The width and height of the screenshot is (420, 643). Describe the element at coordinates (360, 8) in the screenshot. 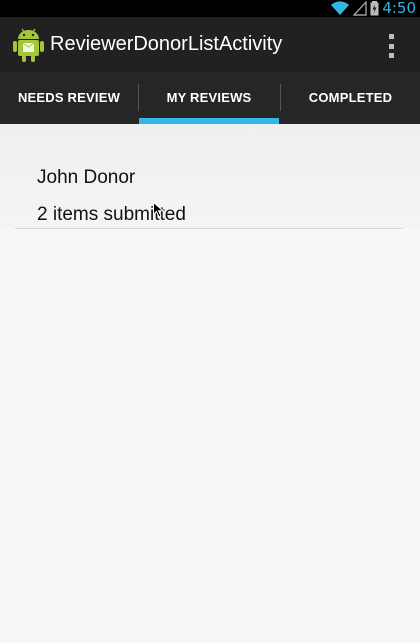

I see `signal-icon` at that location.